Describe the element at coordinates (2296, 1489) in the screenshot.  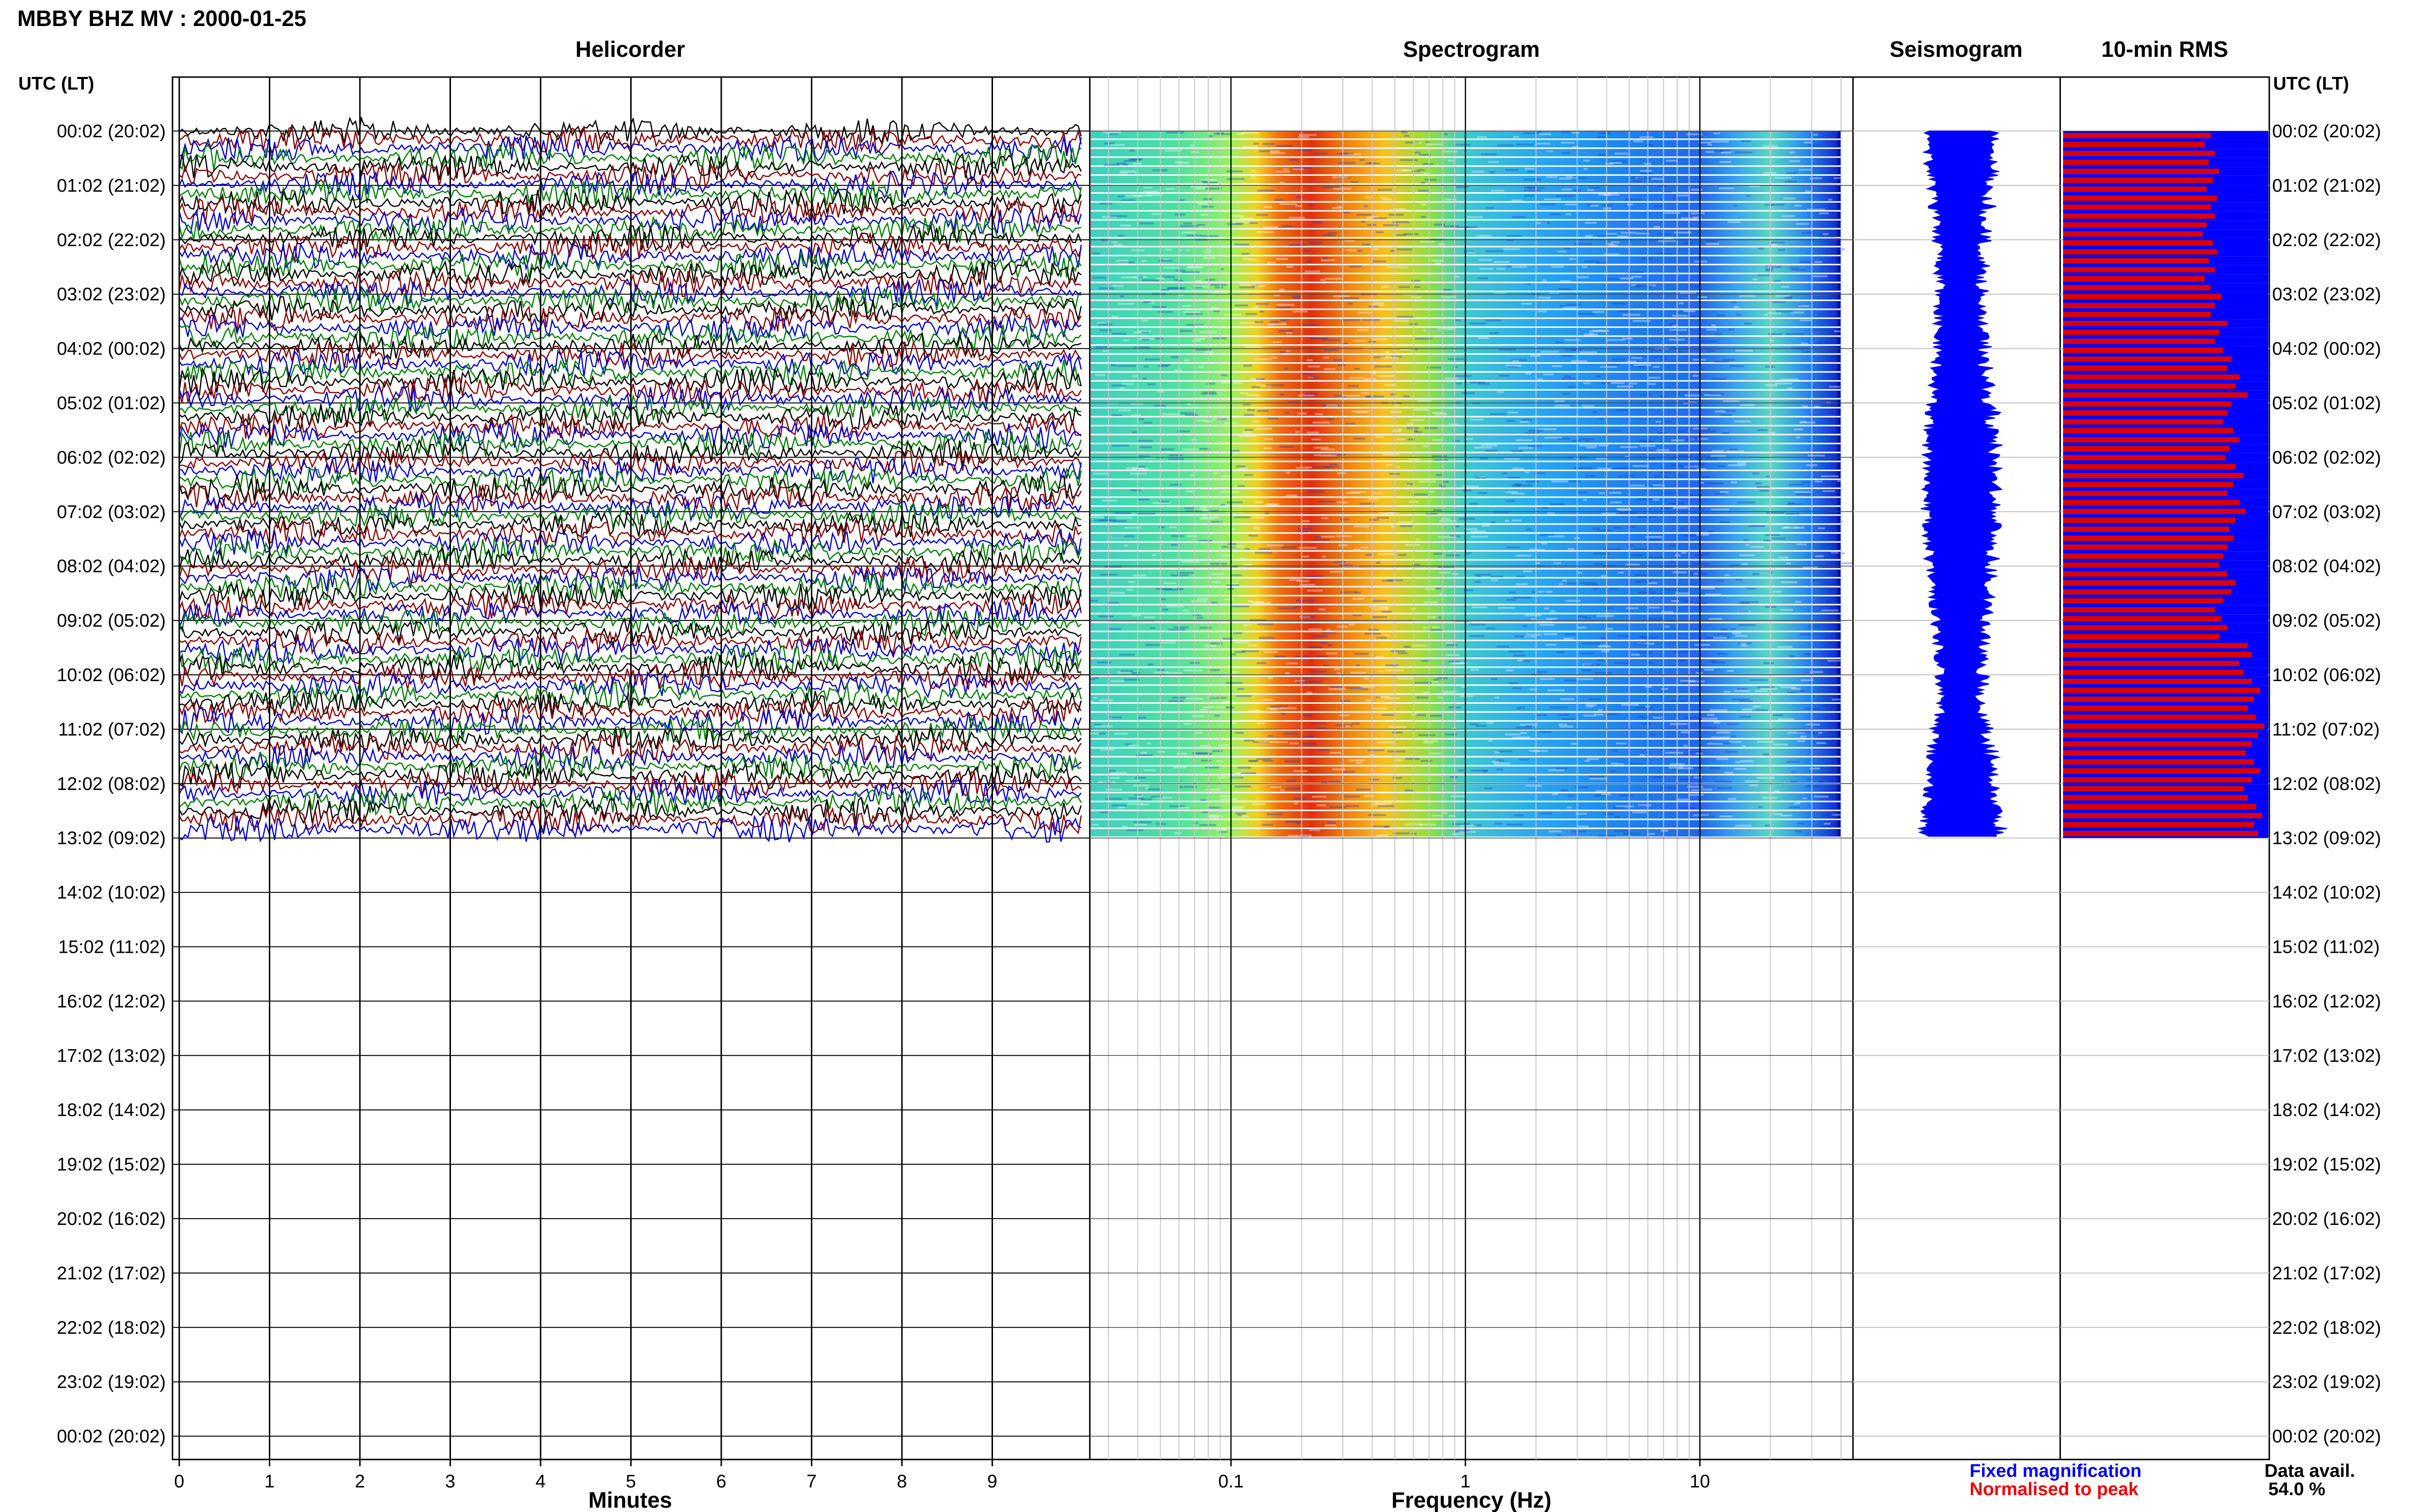
I see `data-availability-value: 54.0 %` at that location.